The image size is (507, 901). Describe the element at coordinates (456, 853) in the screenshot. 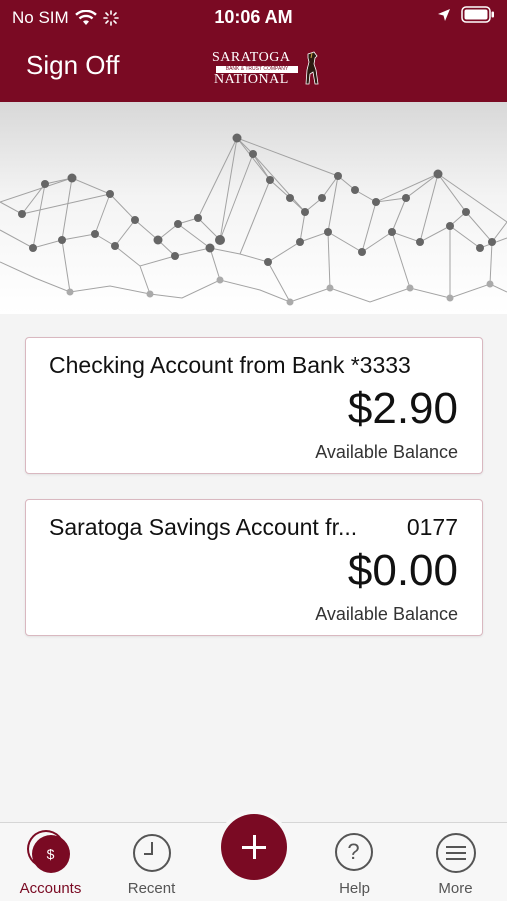

I see `menu-lines-icon` at that location.